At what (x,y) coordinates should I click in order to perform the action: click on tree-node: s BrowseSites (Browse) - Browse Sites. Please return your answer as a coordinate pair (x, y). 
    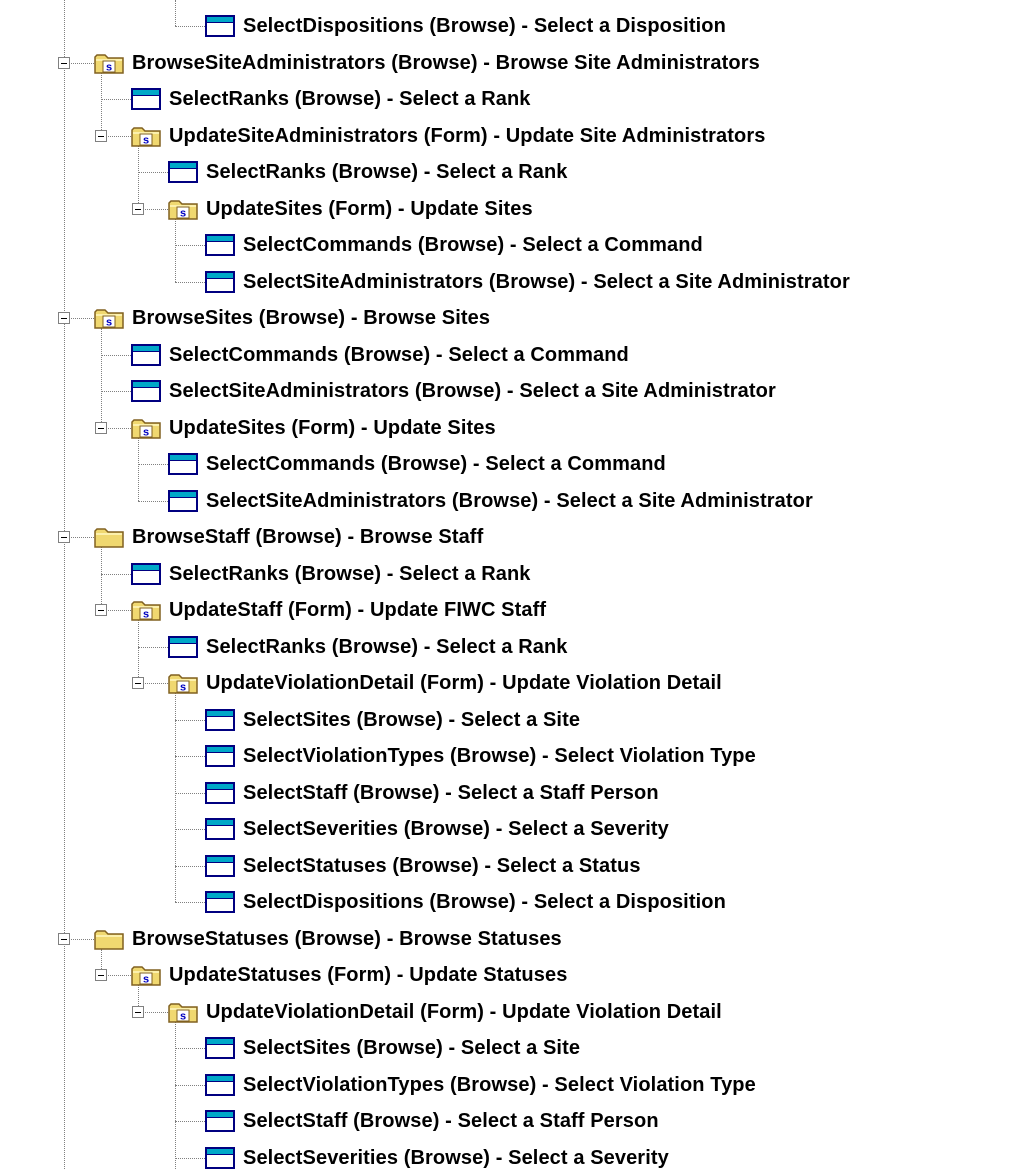
    Looking at the image, I should click on (511, 318).